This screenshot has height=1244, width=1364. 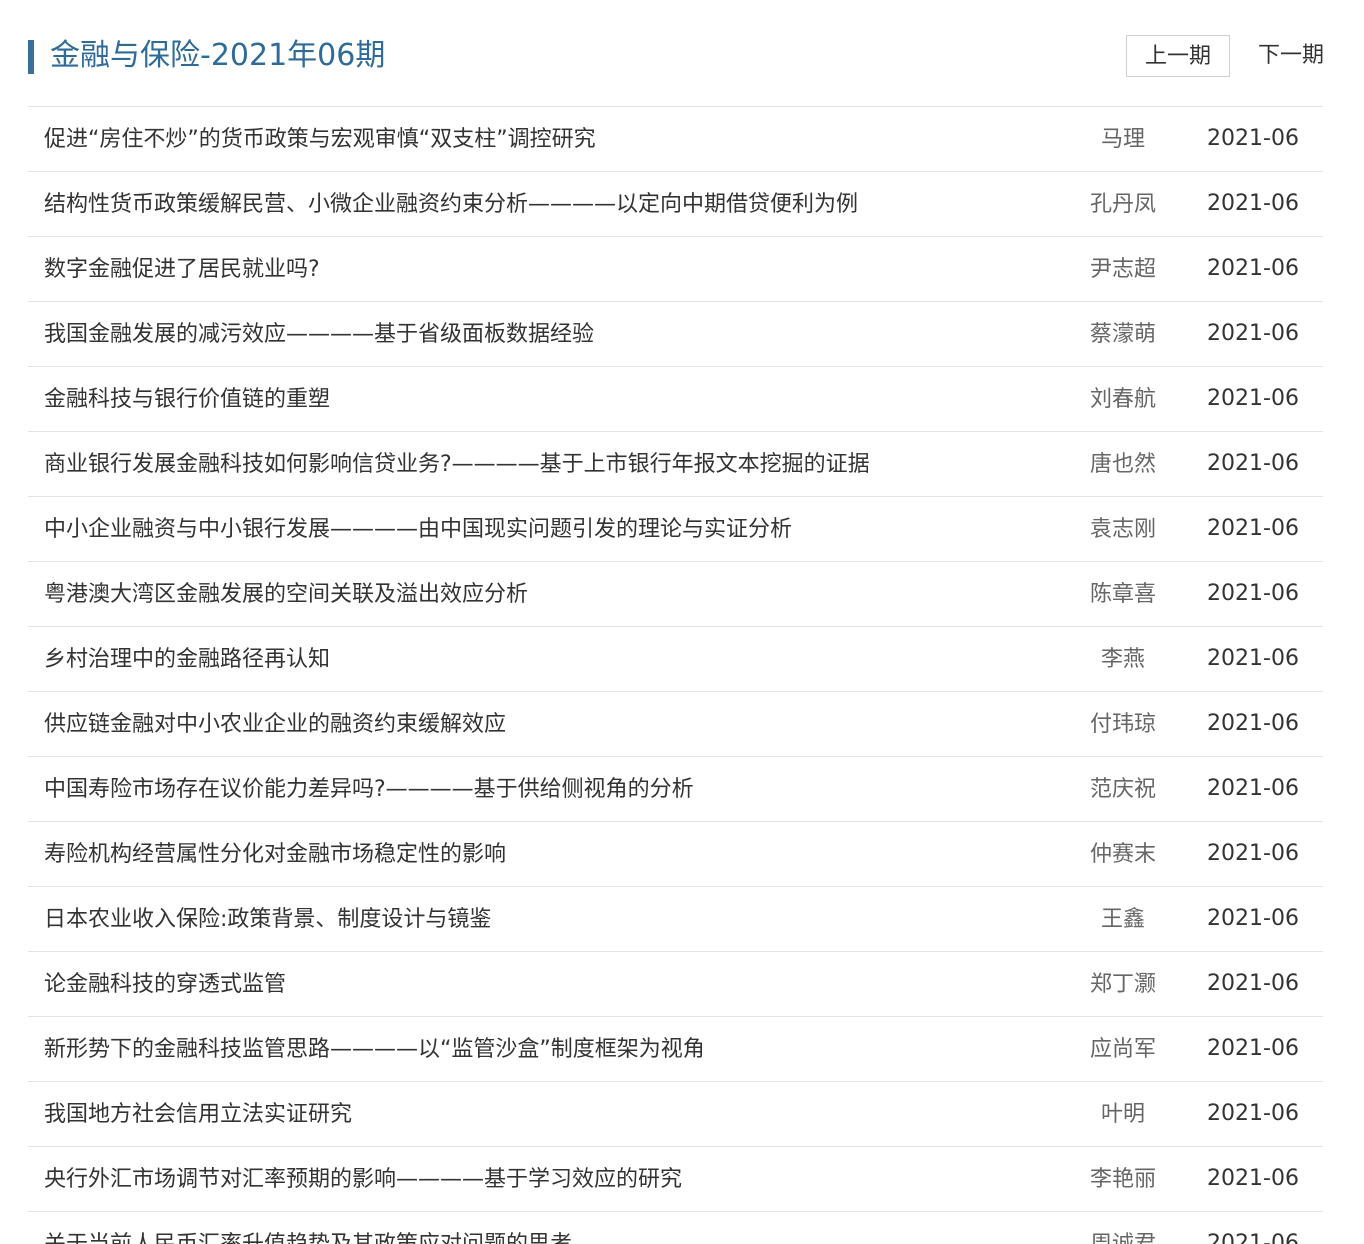 I want to click on article-row: 中国寿险市场存在议价能力差异吗?————基于供给侧视角的分析 范庆祝 2021-06, so click(x=675, y=789).